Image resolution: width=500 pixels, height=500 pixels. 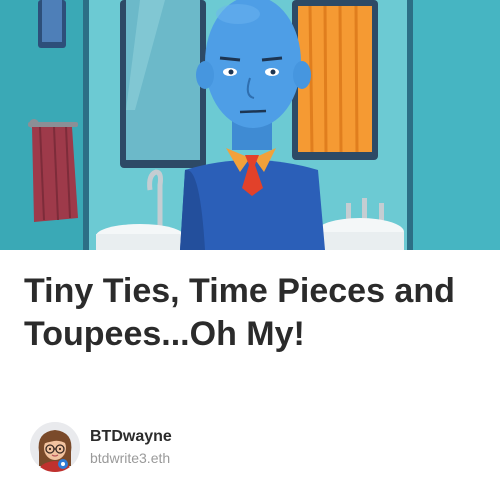 I want to click on author-name: BTDwayne, so click(x=131, y=437).